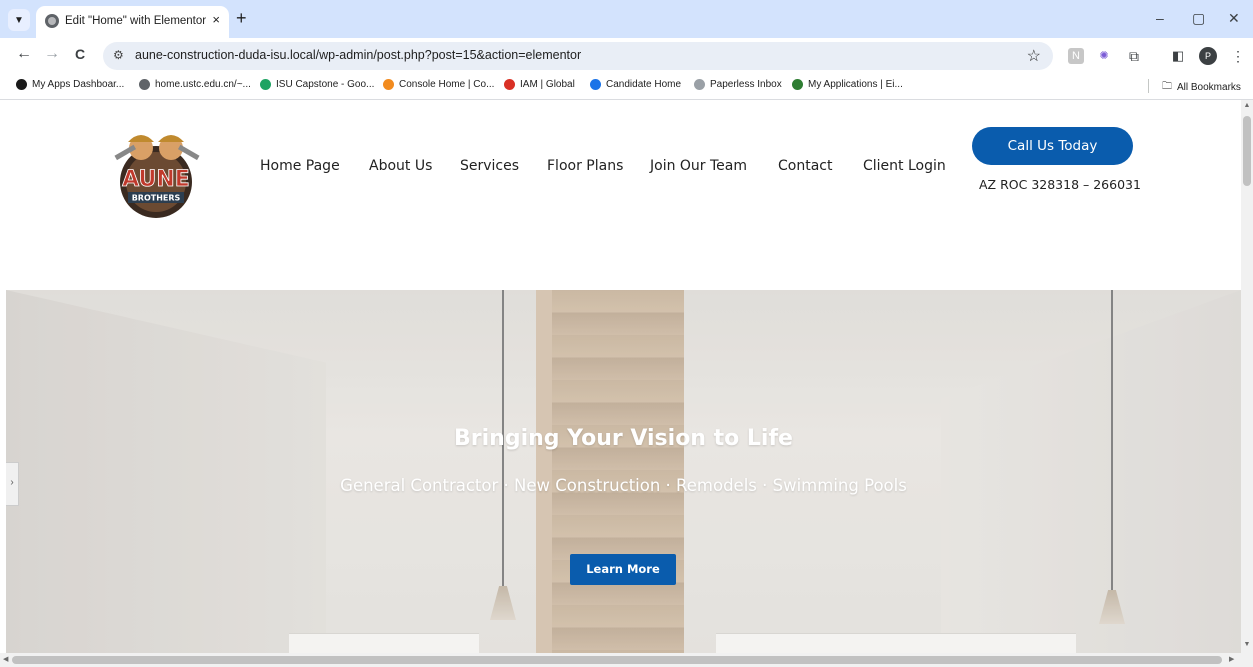 The width and height of the screenshot is (1253, 667). Describe the element at coordinates (1247, 151) in the screenshot. I see `vertical-scroll-thumb` at that location.